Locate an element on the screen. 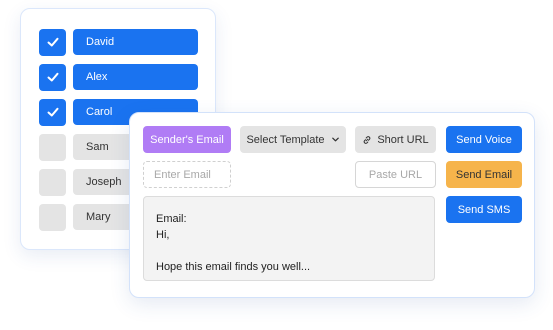 The image size is (553, 330). message-line-2: Hi, is located at coordinates (163, 235).